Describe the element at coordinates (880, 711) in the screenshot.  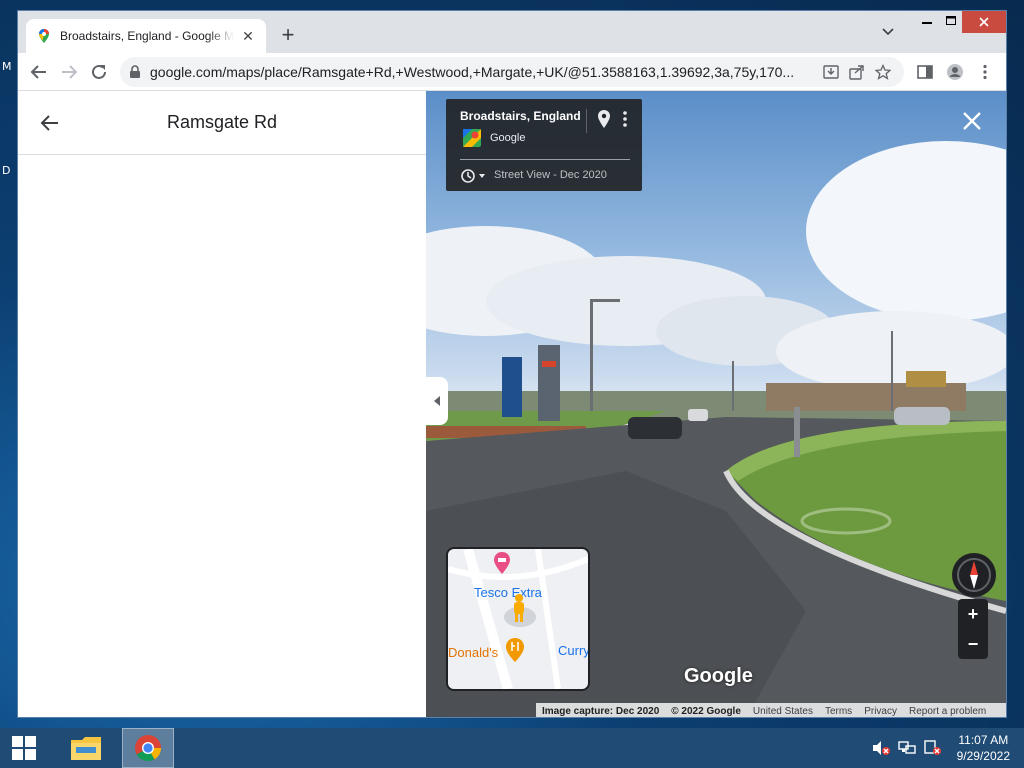
I see `privacy-link: Privacy` at that location.